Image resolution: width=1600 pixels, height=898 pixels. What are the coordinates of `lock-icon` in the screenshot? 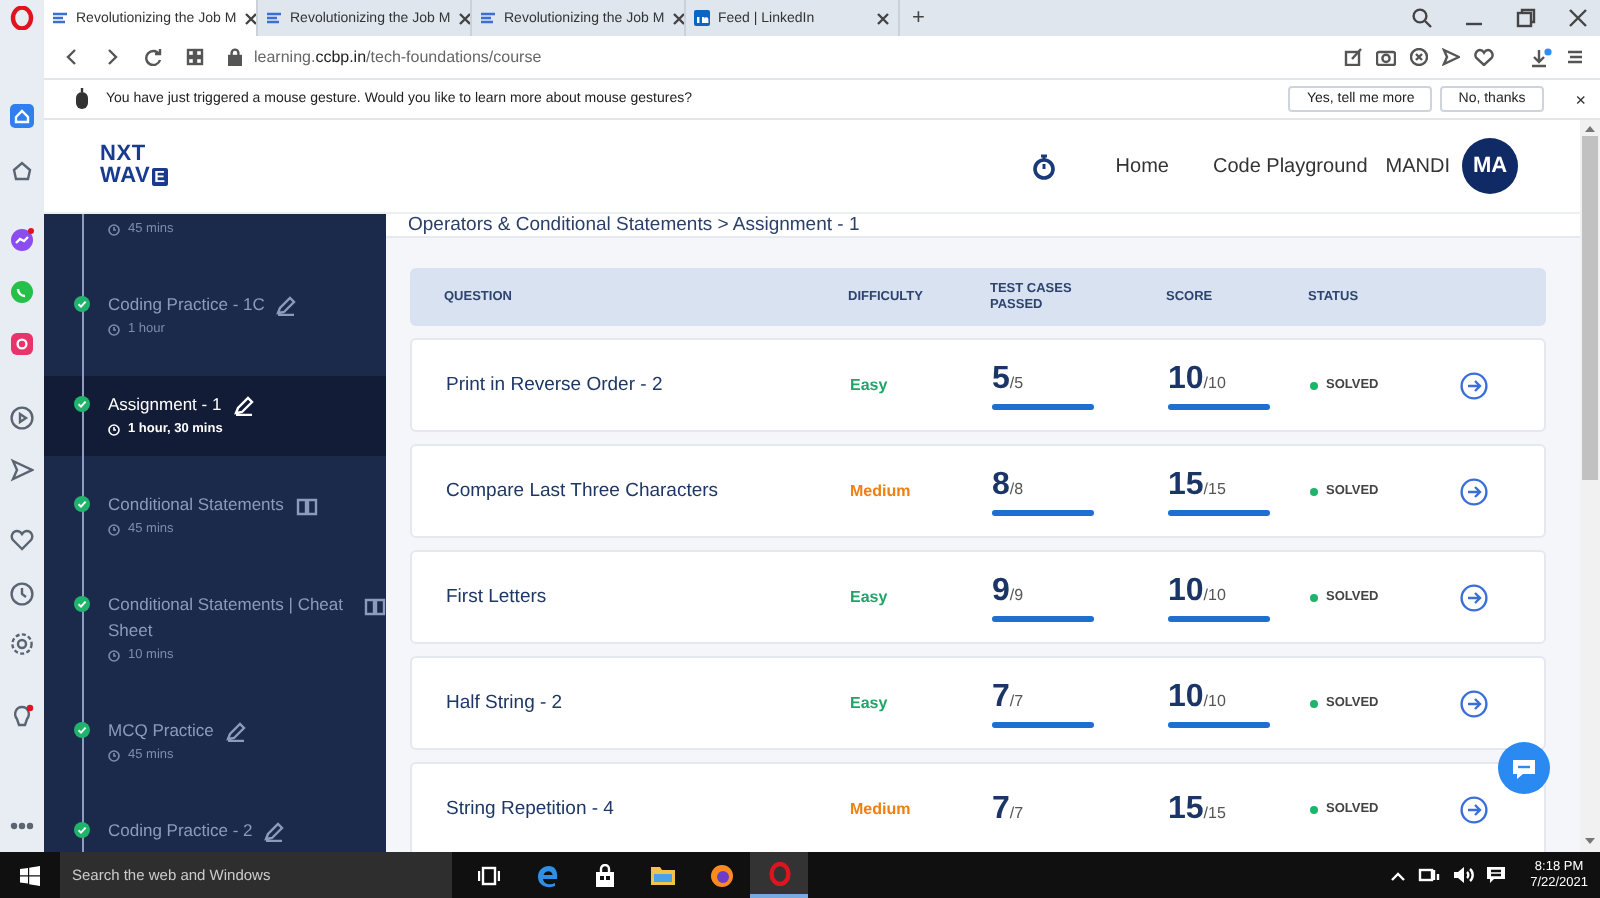 It's located at (235, 57).